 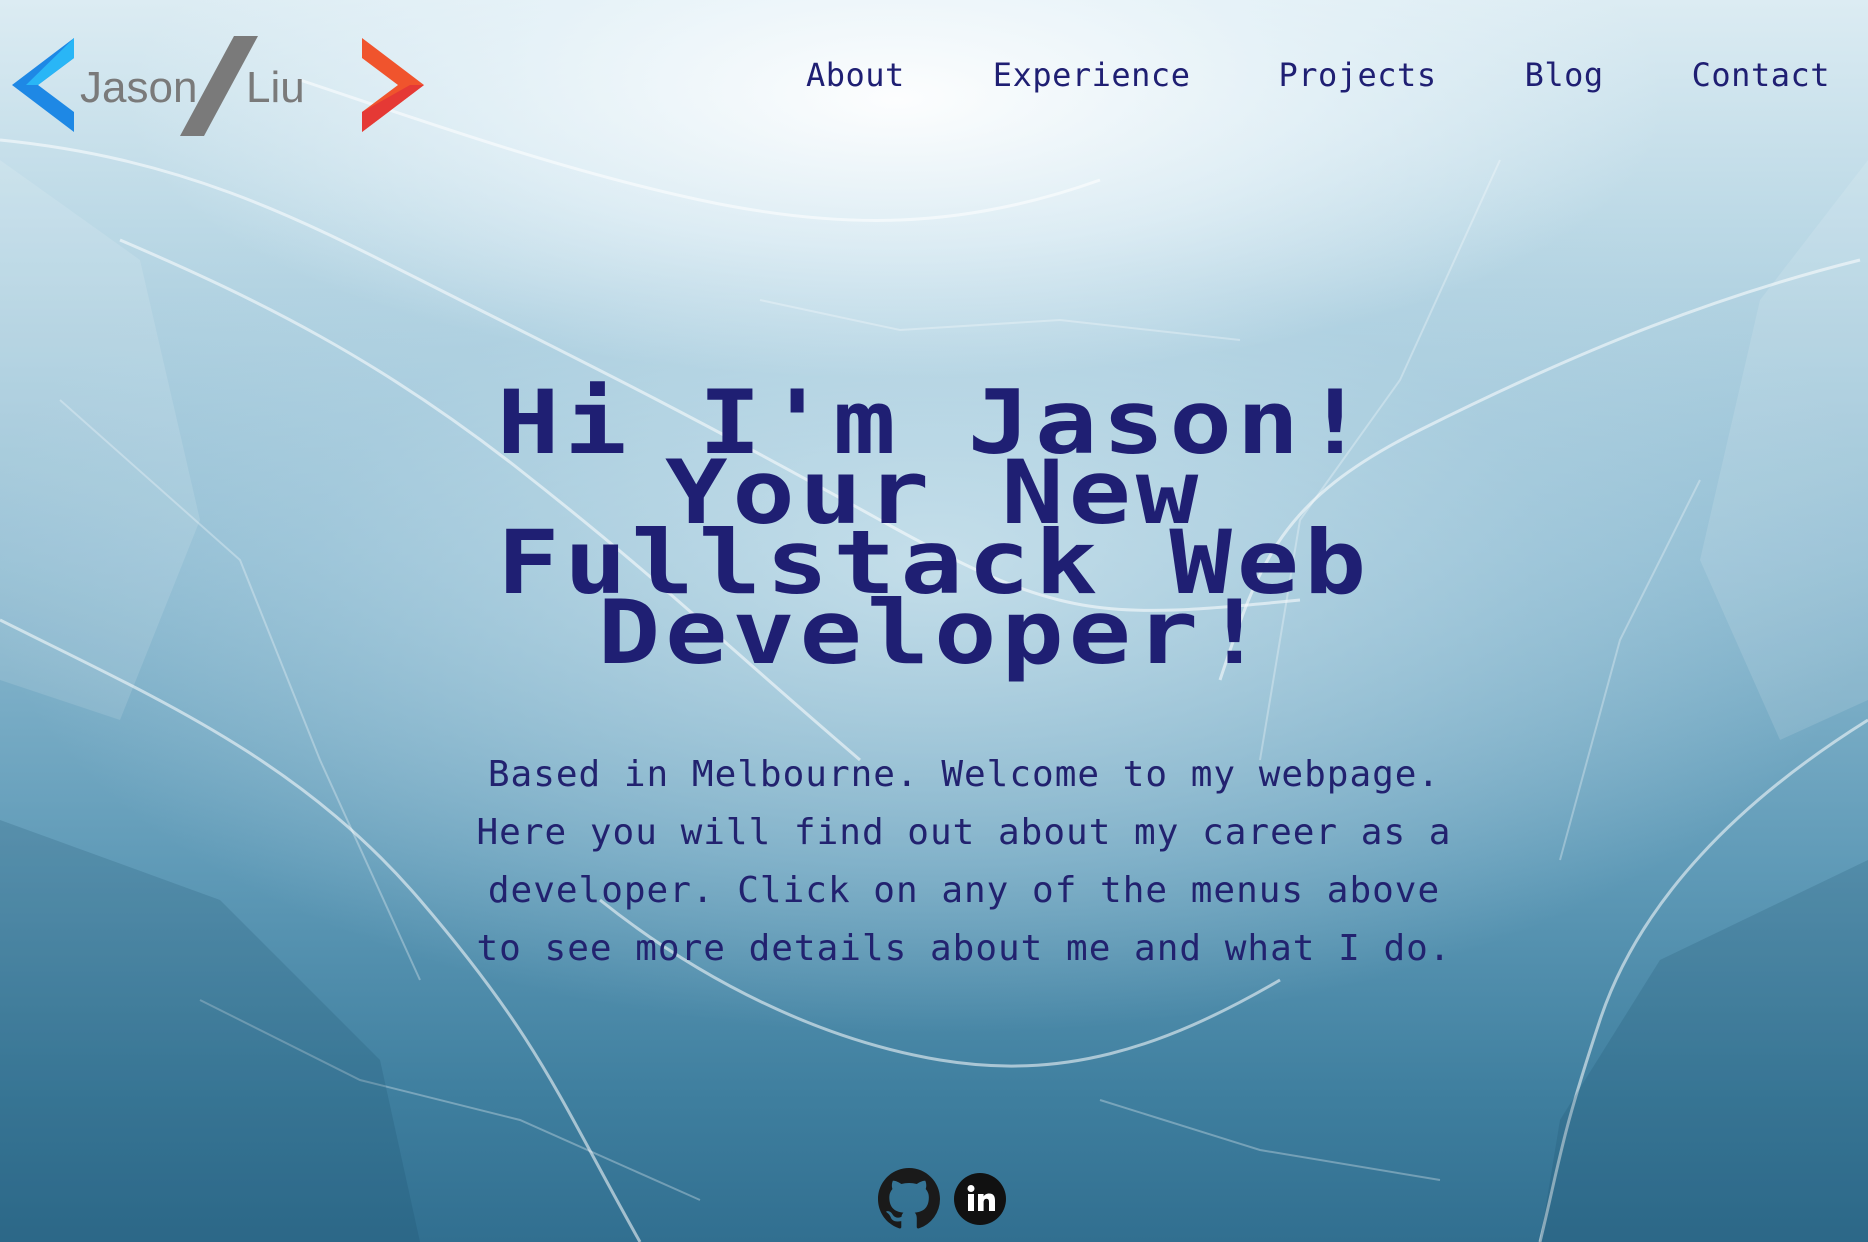 I want to click on github-link, so click(x=909, y=1199).